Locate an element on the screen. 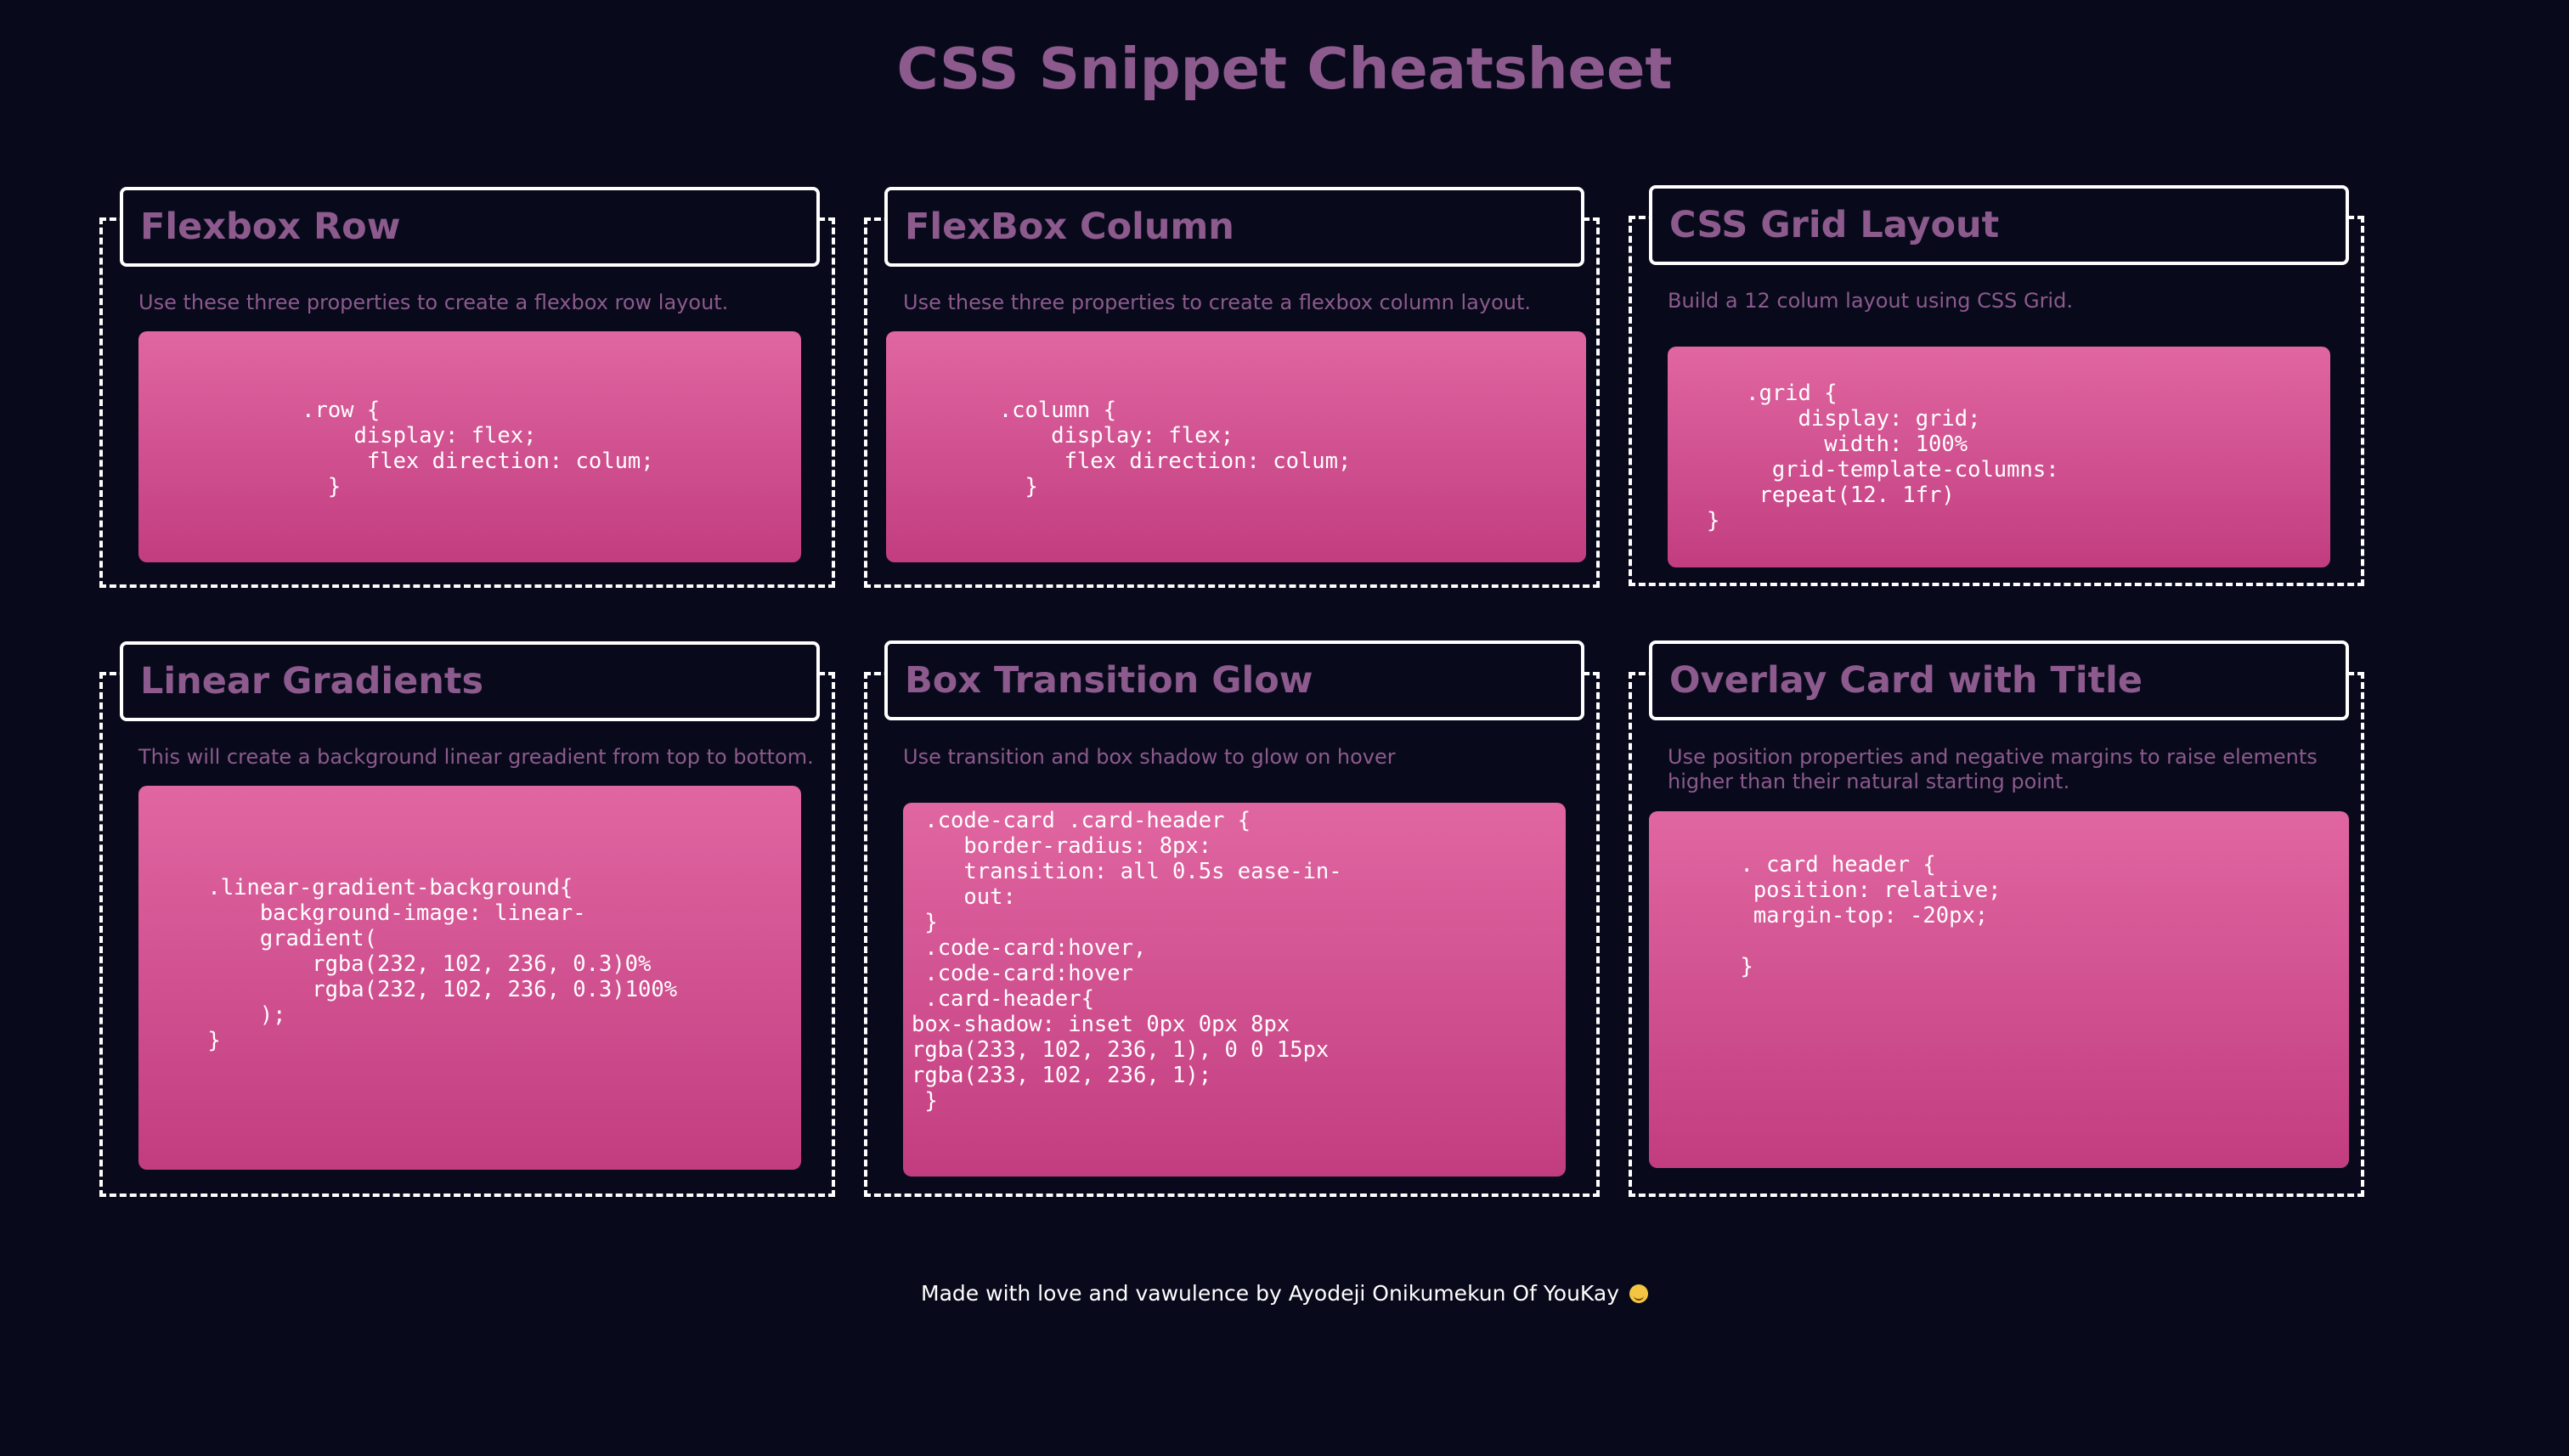  card-title: Linear Gradients is located at coordinates (312, 682).